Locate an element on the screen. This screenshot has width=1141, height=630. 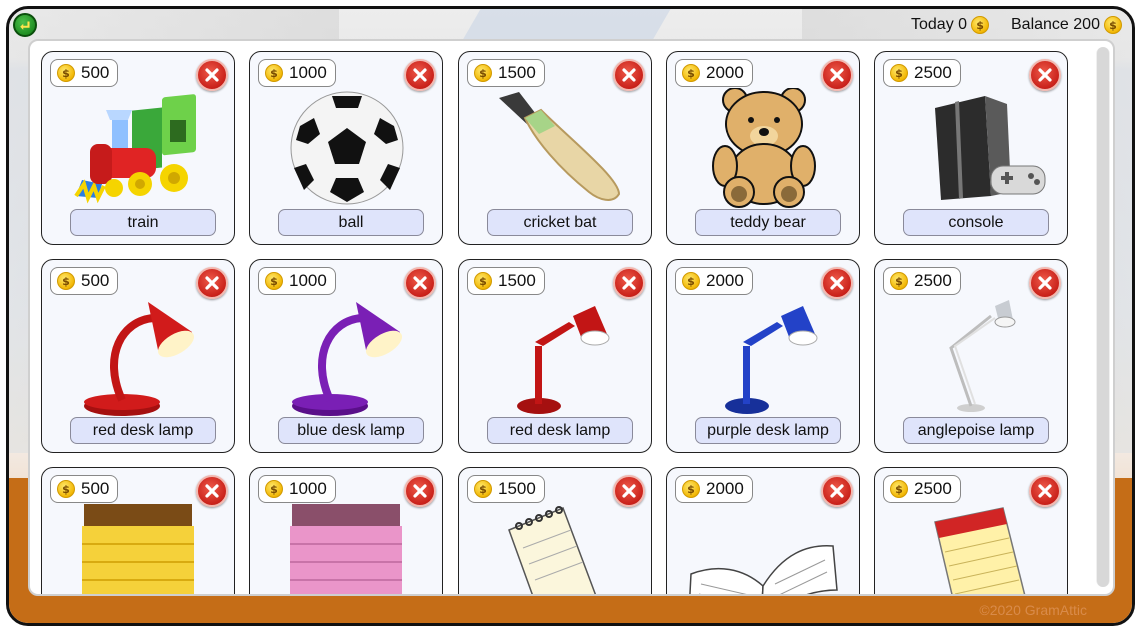
balance-label: Balance 200 is located at coordinates (1055, 24).